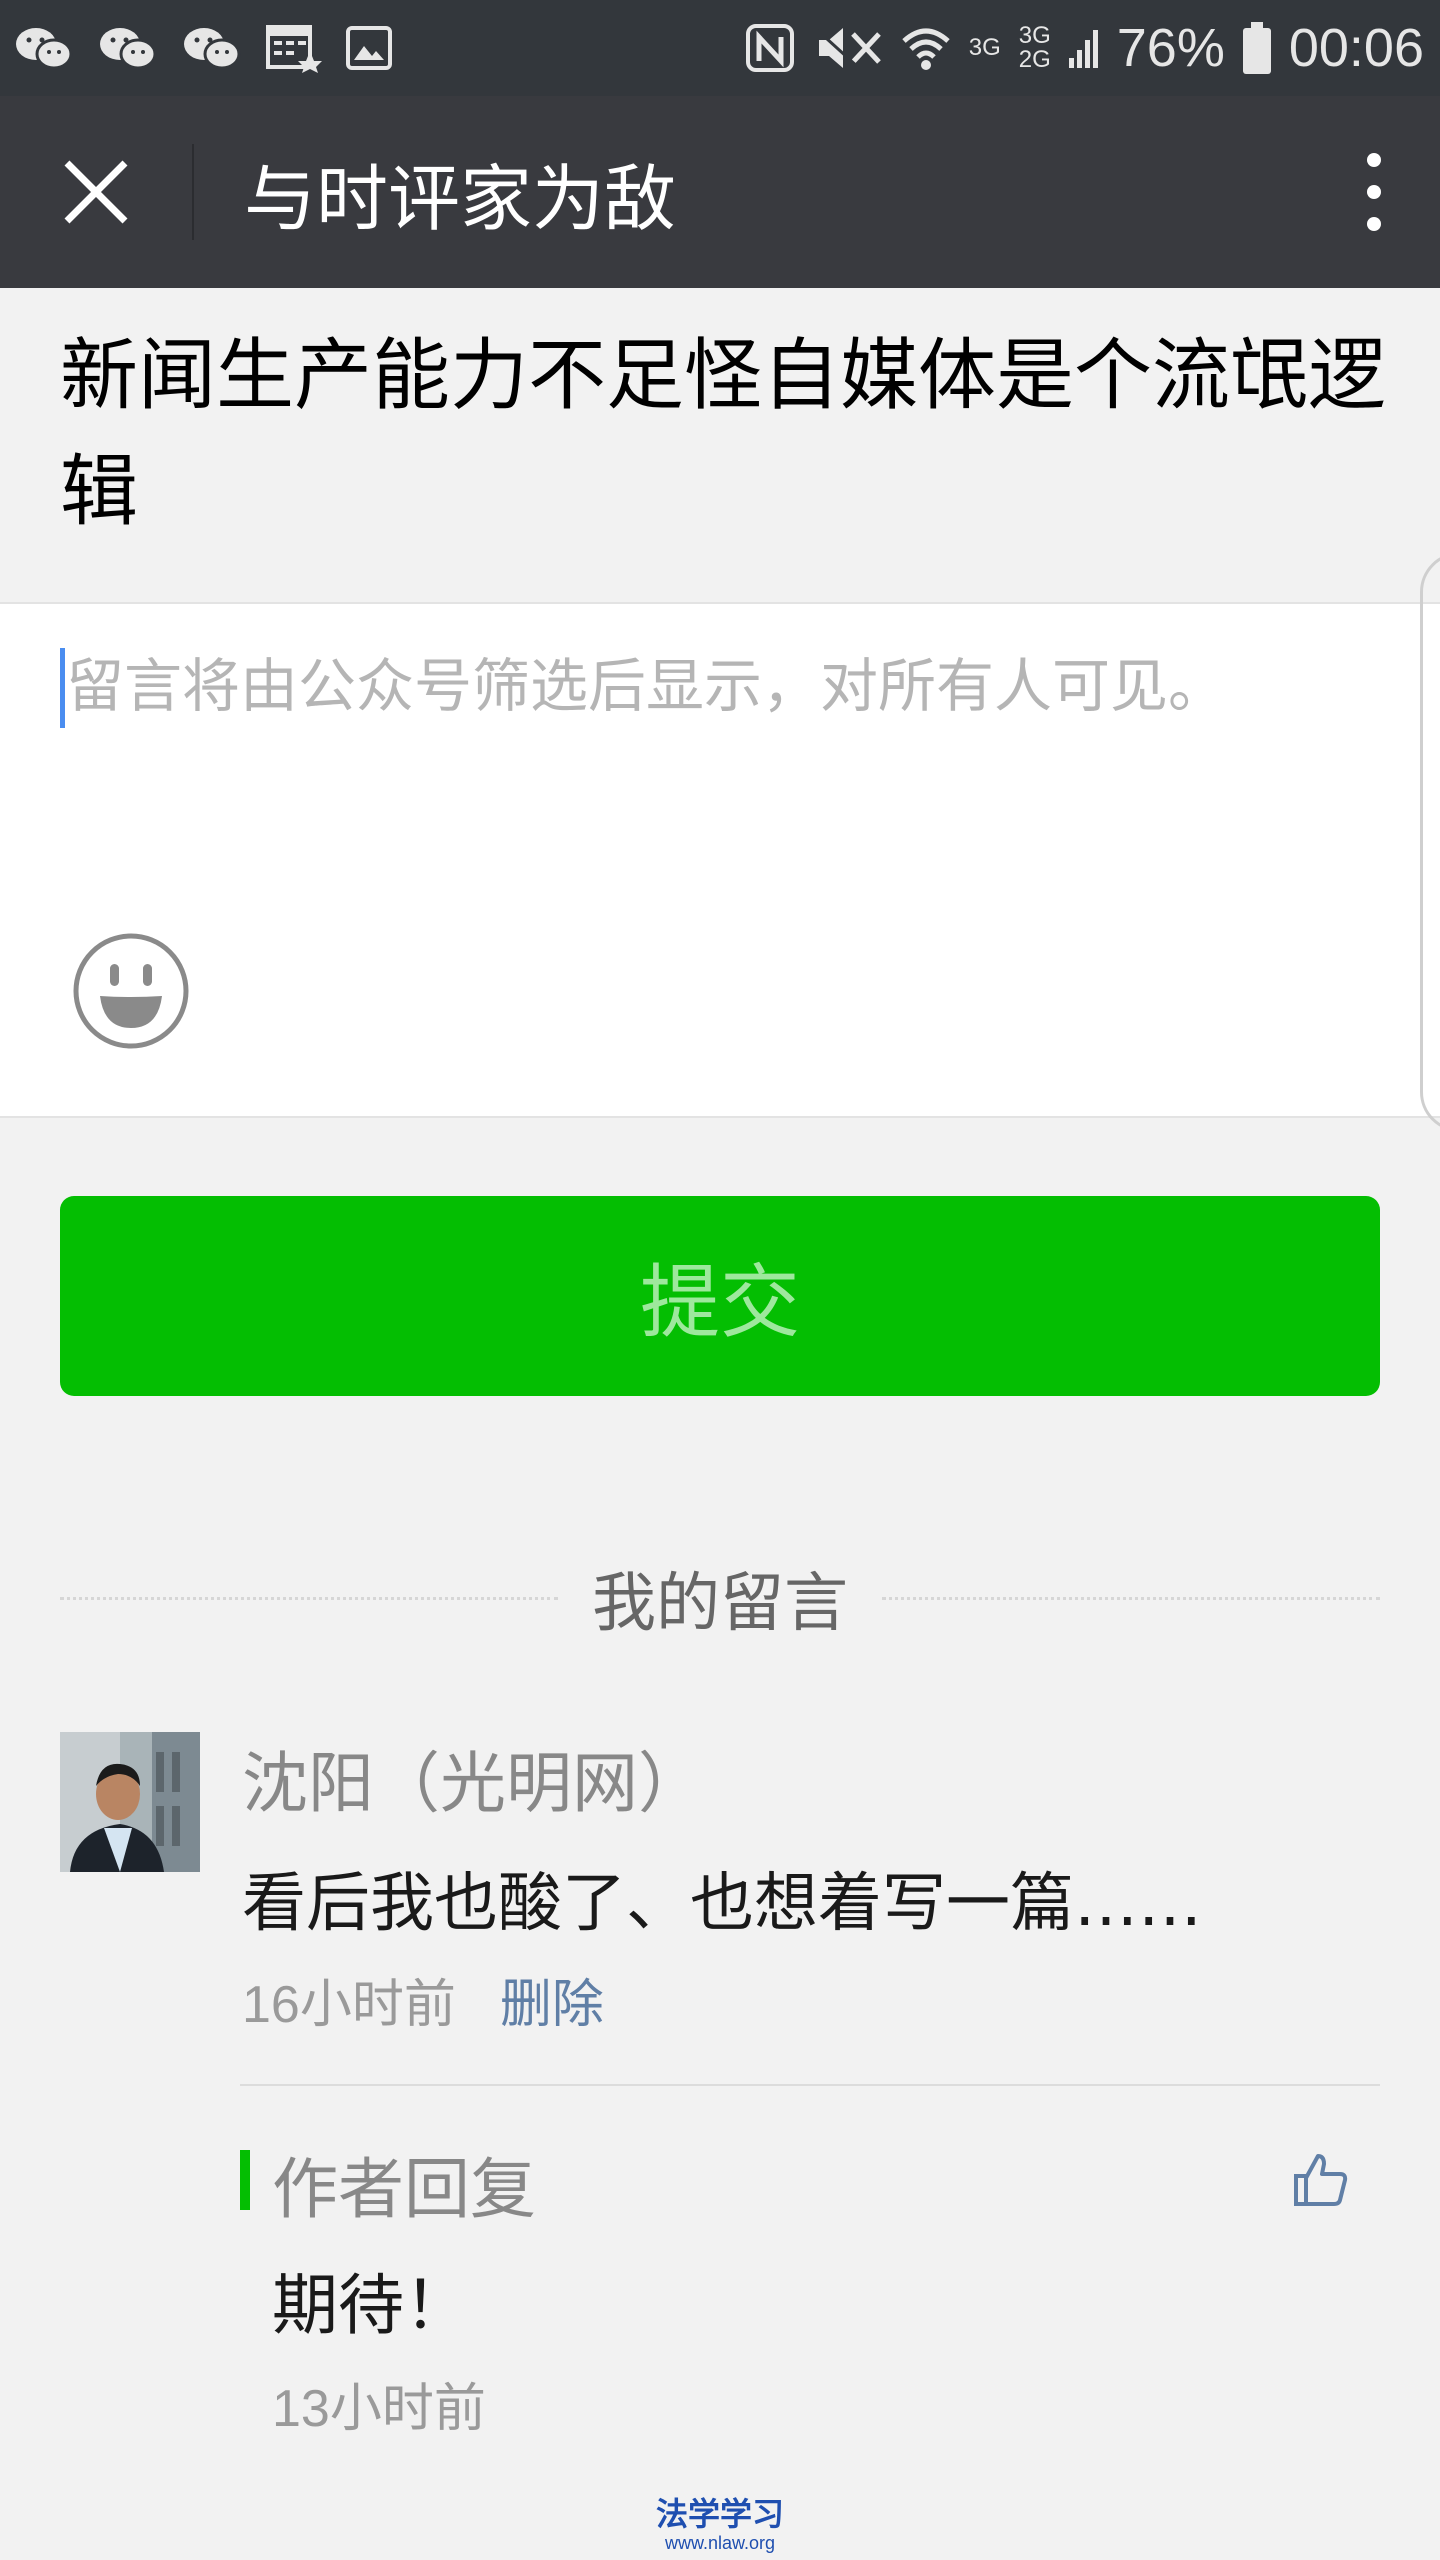 This screenshot has width=1440, height=2560. Describe the element at coordinates (349, 2005) in the screenshot. I see `comment-time: 16小时前` at that location.